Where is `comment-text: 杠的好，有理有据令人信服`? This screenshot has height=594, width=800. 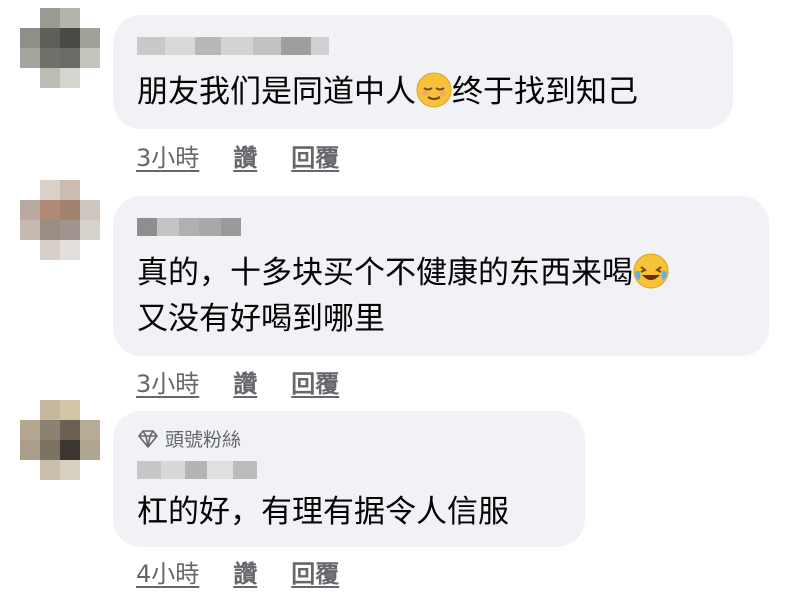
comment-text: 杠的好，有理有据令人信服 is located at coordinates (323, 512).